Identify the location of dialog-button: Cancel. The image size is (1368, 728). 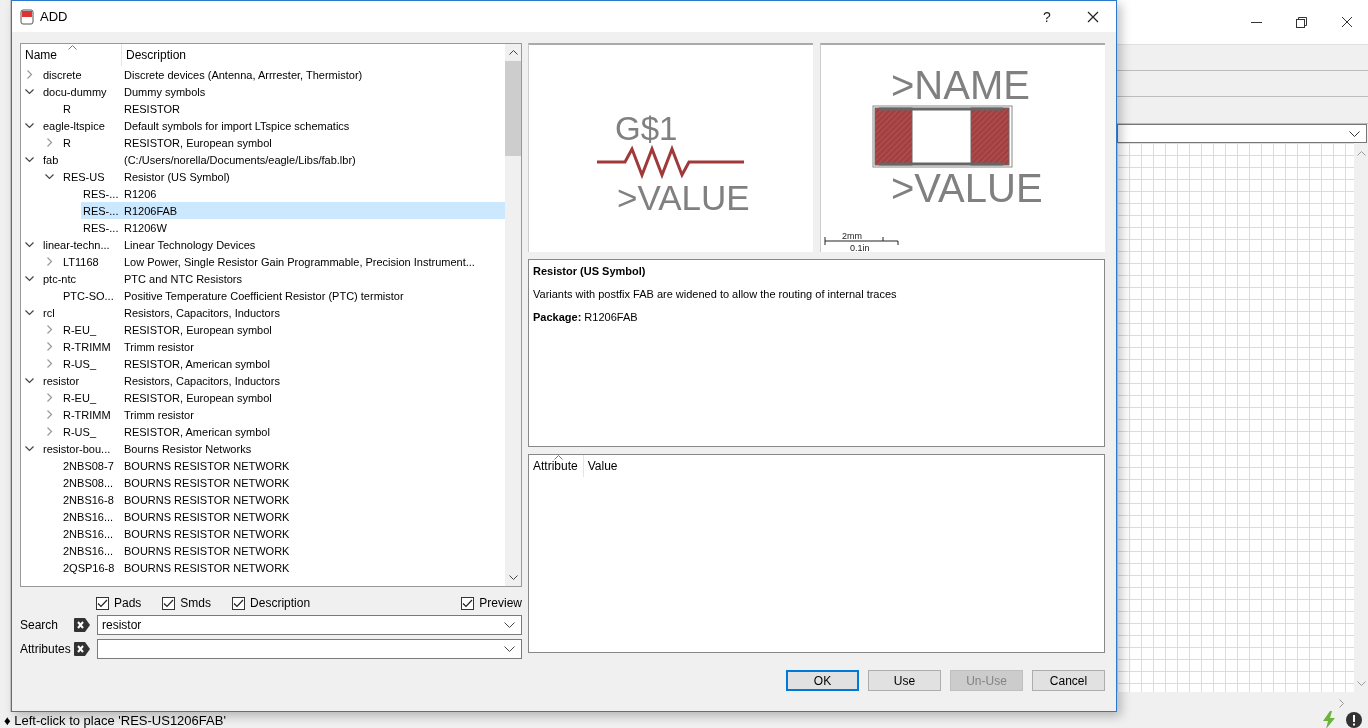
(1068, 680).